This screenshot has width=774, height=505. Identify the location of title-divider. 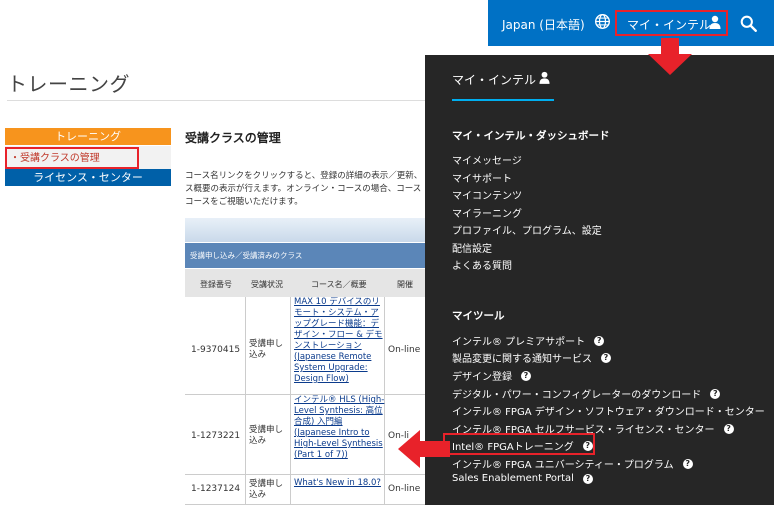
(216, 100).